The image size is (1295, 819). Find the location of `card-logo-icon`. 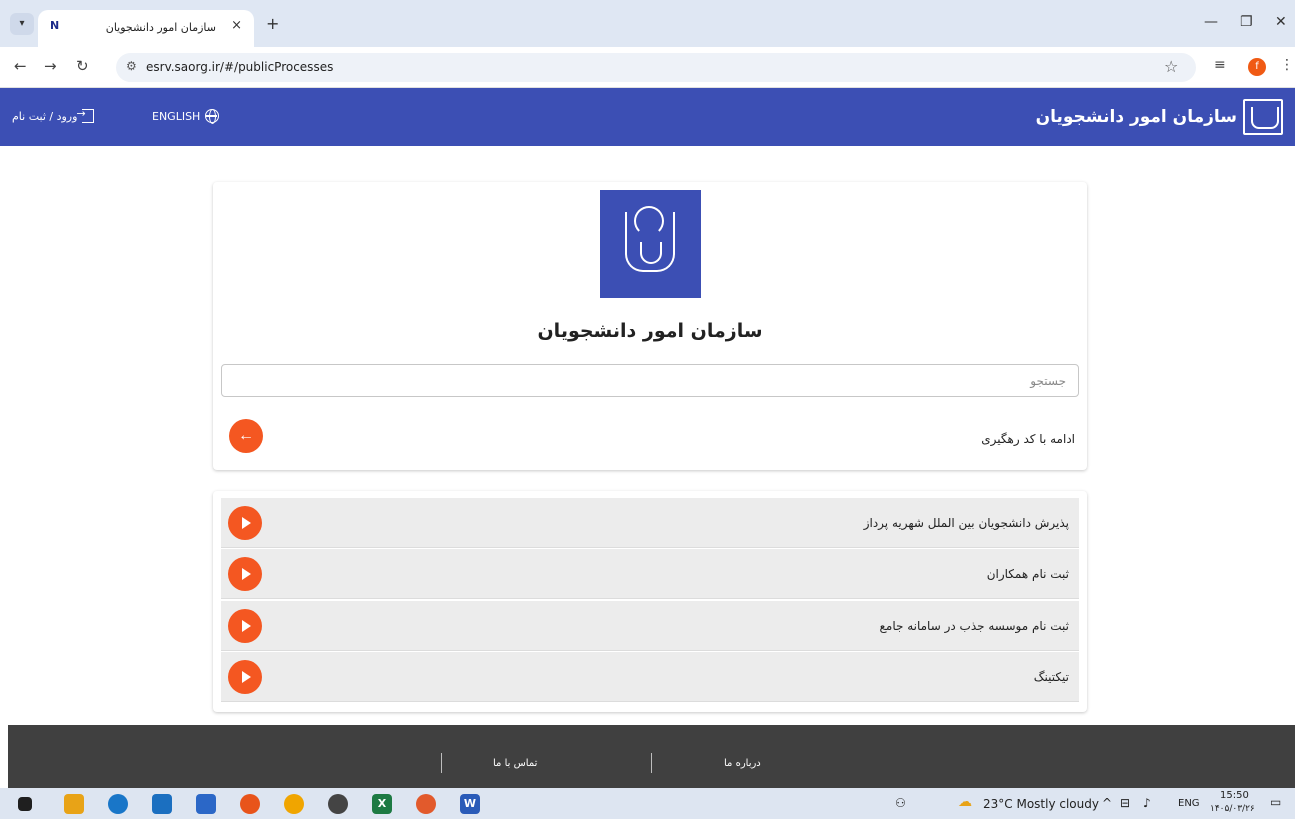

card-logo-icon is located at coordinates (650, 244).